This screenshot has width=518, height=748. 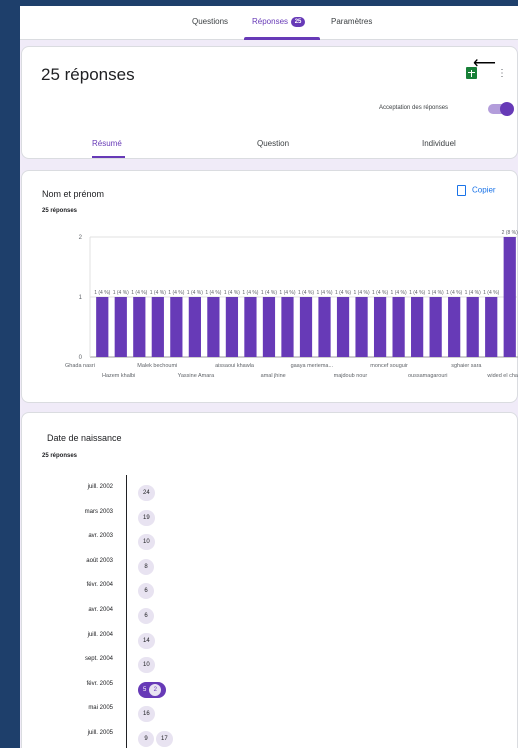 I want to click on day-pills: 16, so click(x=147, y=712).